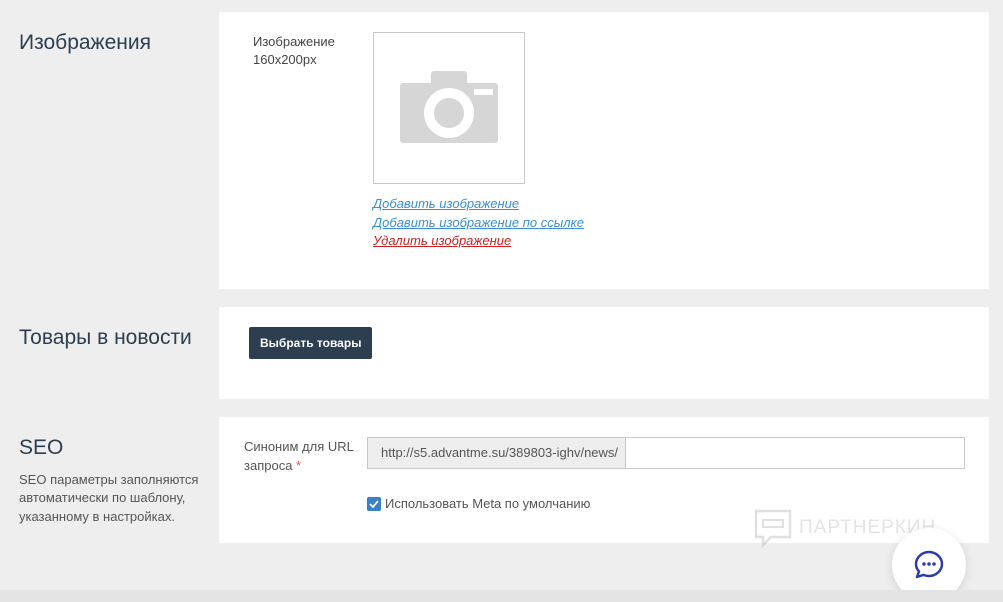  Describe the element at coordinates (299, 465) in the screenshot. I see `required-mark: *` at that location.